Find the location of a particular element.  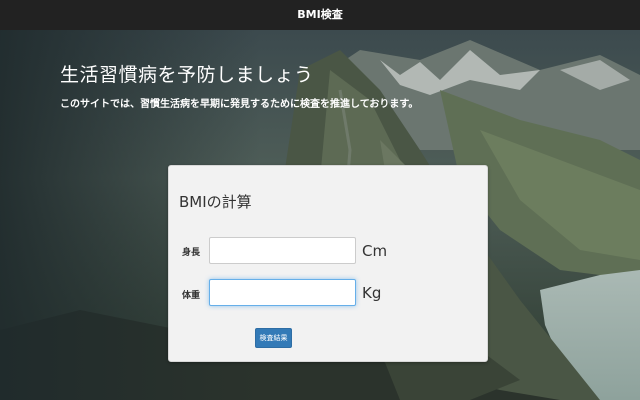

weight-input is located at coordinates (282, 292).